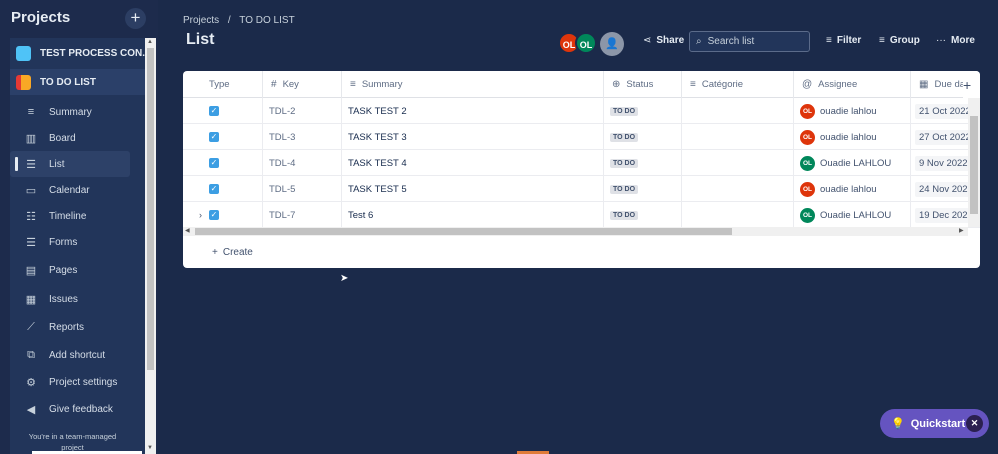 The width and height of the screenshot is (998, 454). I want to click on project-name: TO DO LIST, so click(68, 82).